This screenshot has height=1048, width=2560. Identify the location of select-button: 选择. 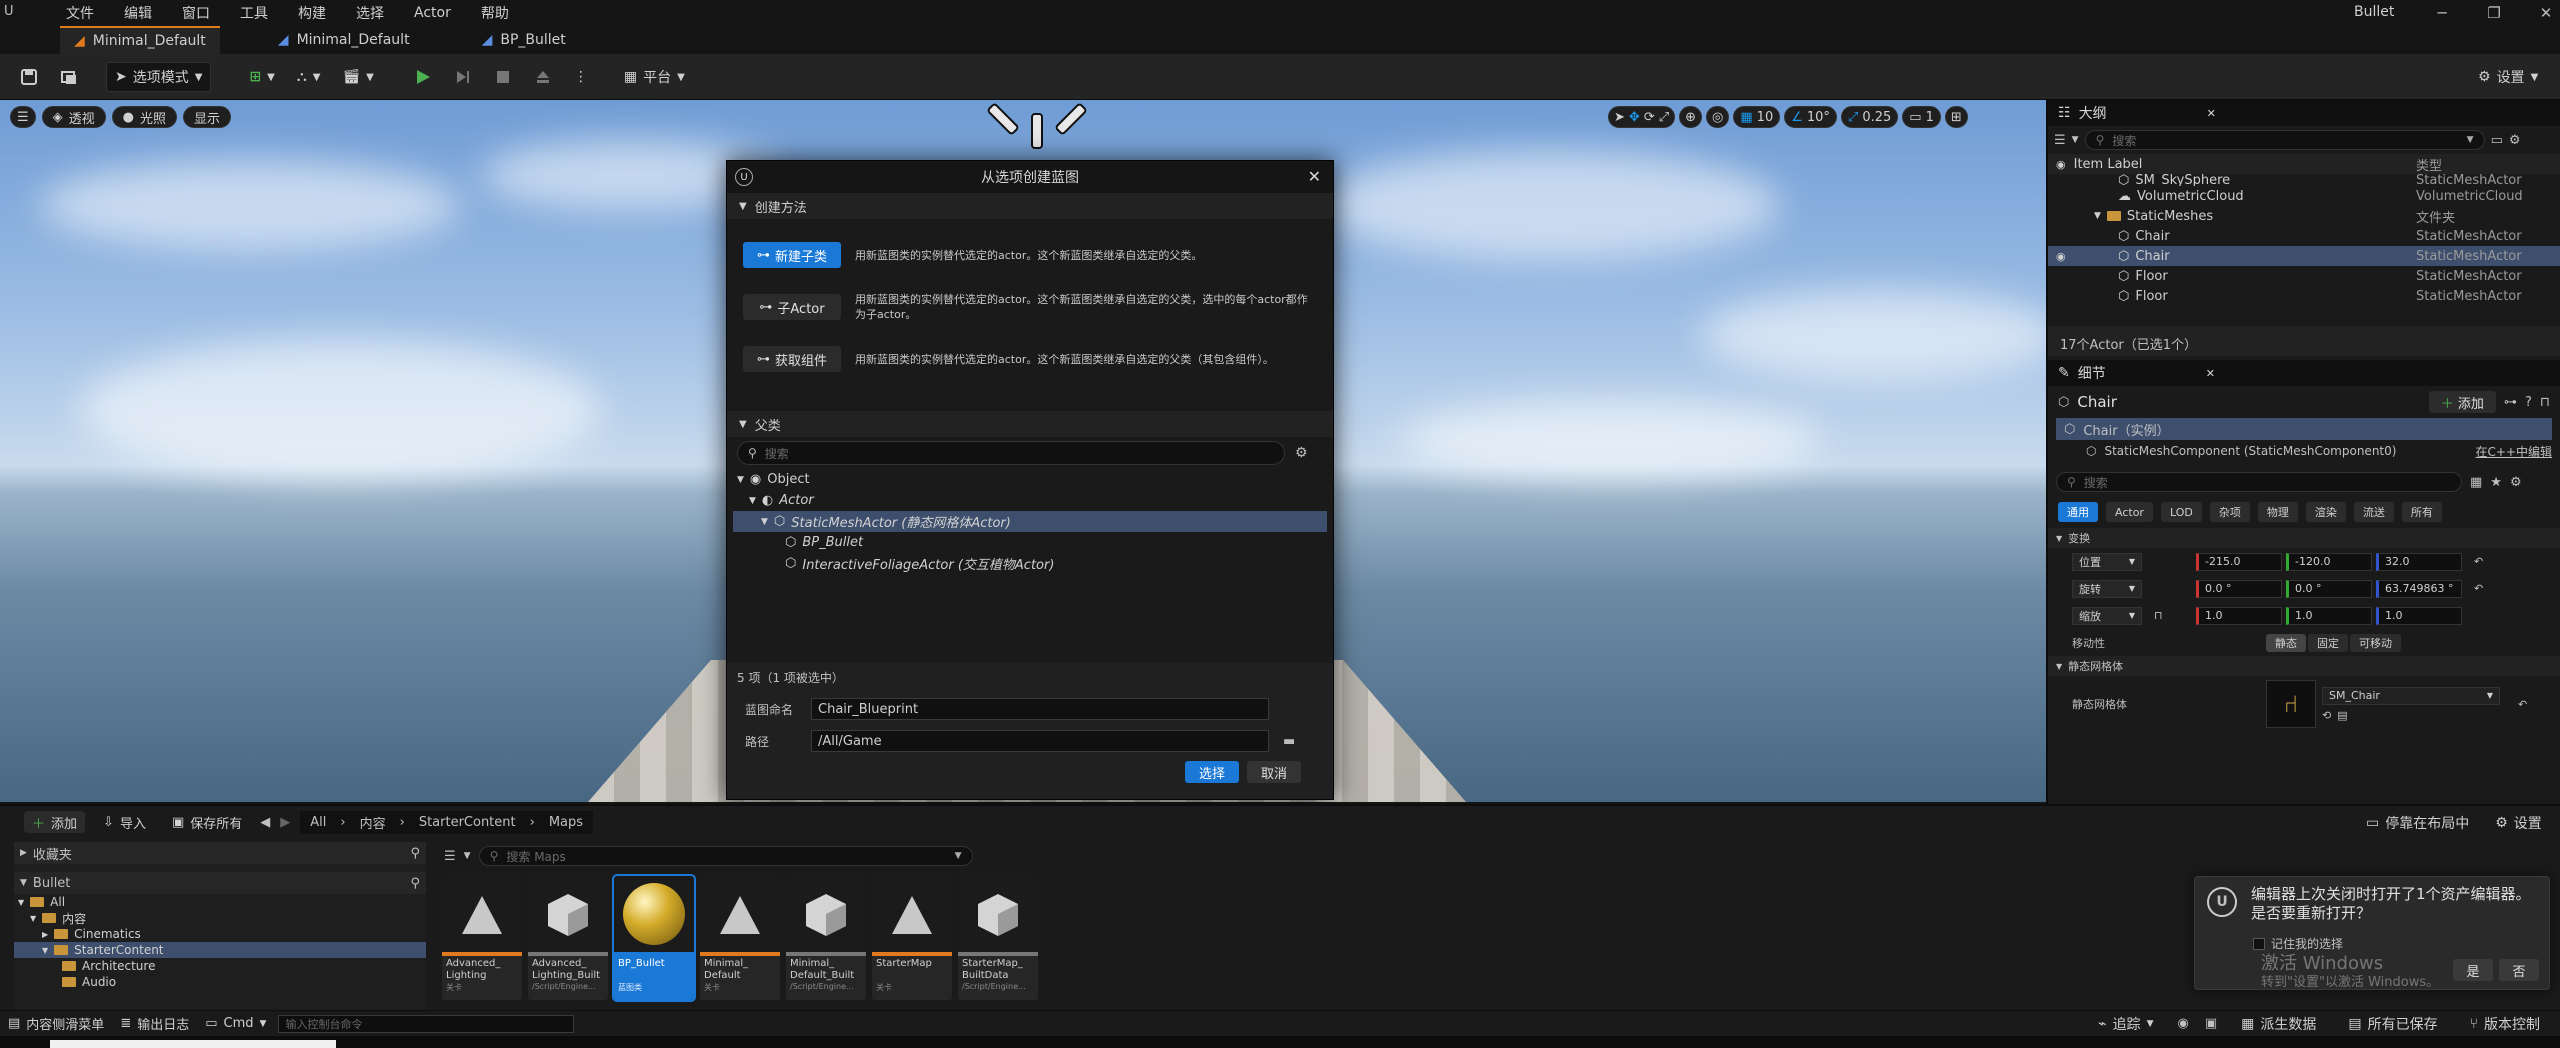
(1212, 772).